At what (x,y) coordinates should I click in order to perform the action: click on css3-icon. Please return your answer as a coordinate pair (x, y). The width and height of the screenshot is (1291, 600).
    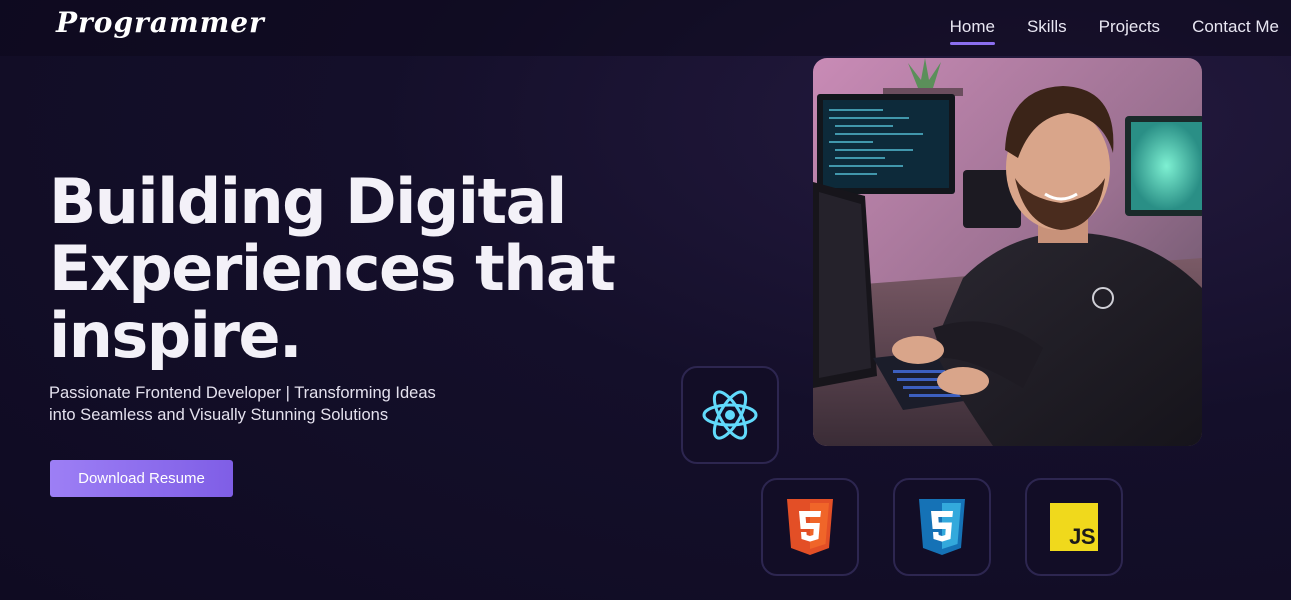
    Looking at the image, I should click on (942, 527).